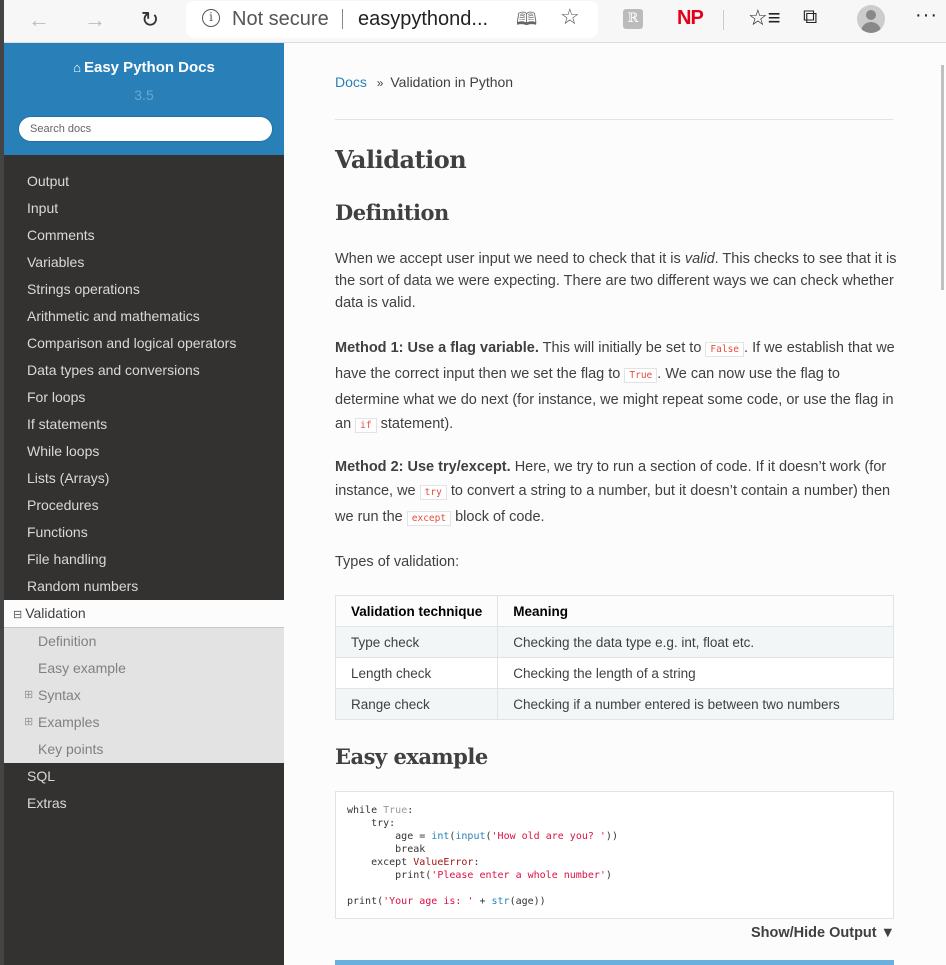 The height and width of the screenshot is (965, 946). I want to click on collapse-icon: ⊟, so click(17, 615).